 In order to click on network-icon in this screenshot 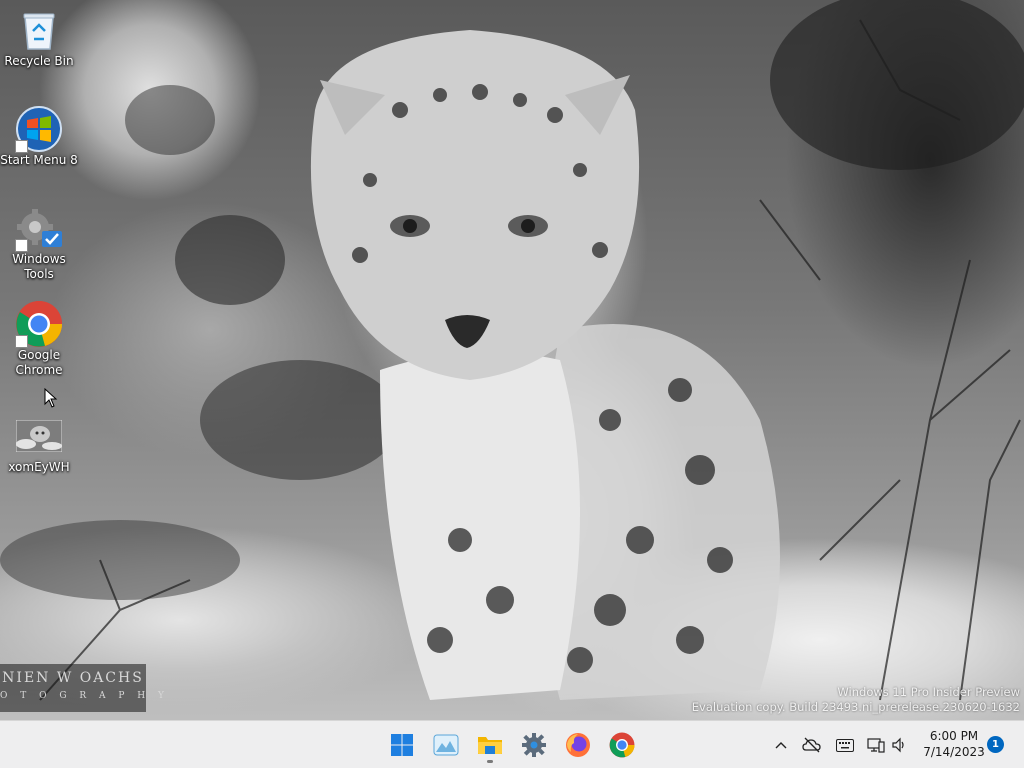, I will do `click(876, 745)`.